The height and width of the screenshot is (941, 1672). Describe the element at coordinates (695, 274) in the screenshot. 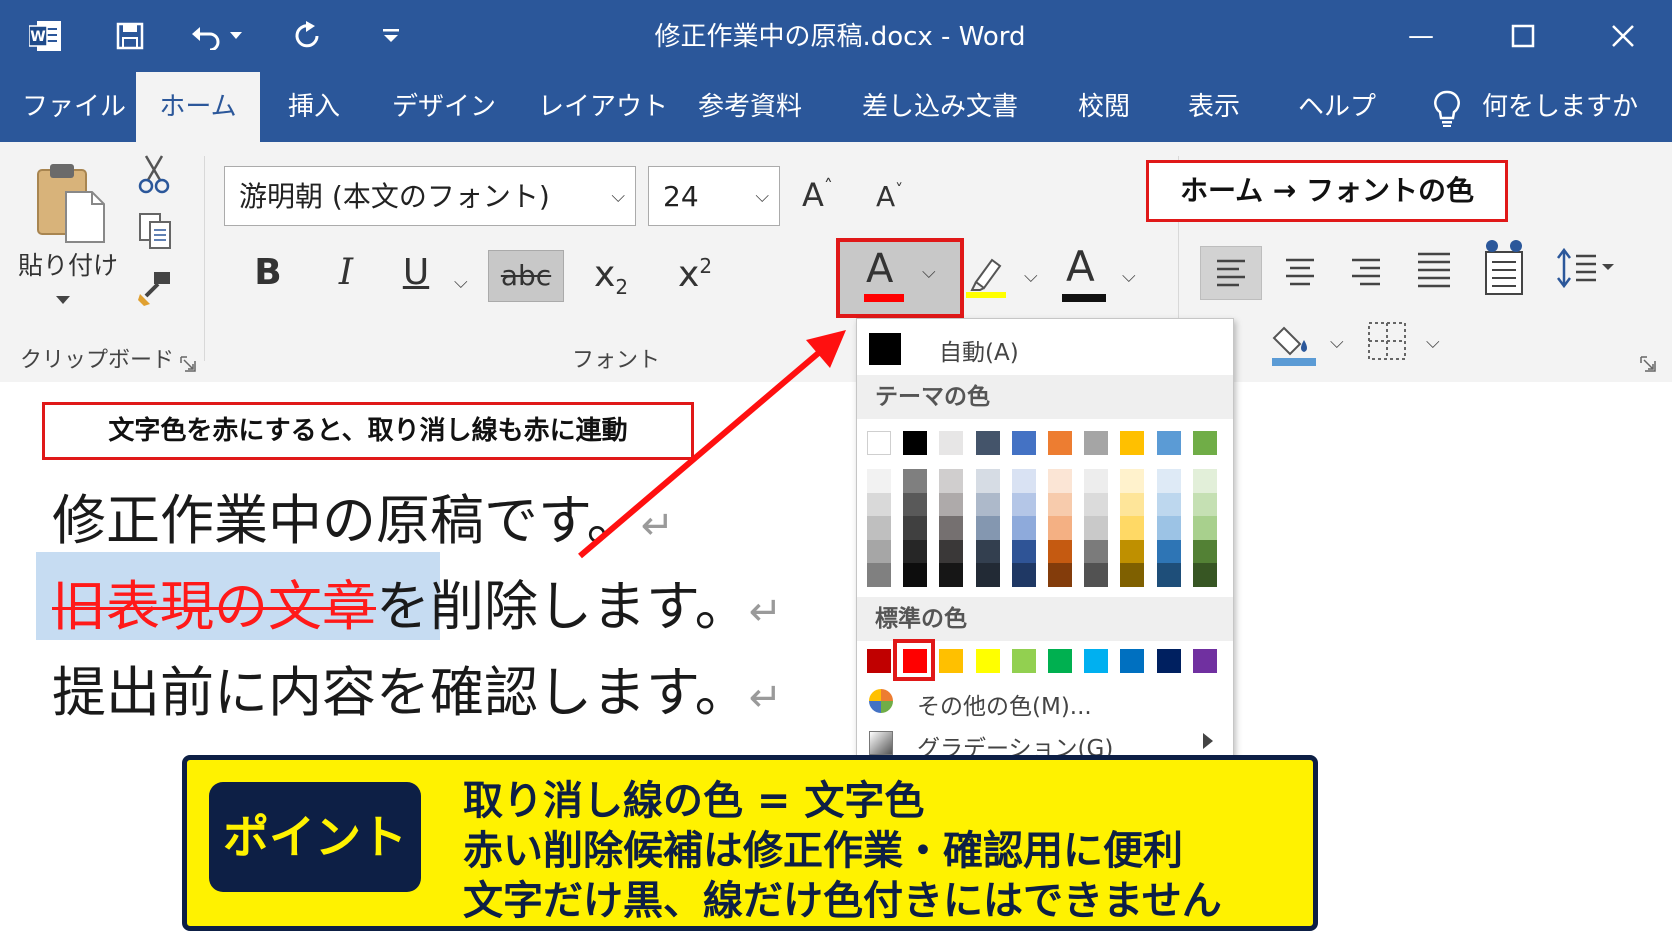

I see `superscript-button: x2` at that location.